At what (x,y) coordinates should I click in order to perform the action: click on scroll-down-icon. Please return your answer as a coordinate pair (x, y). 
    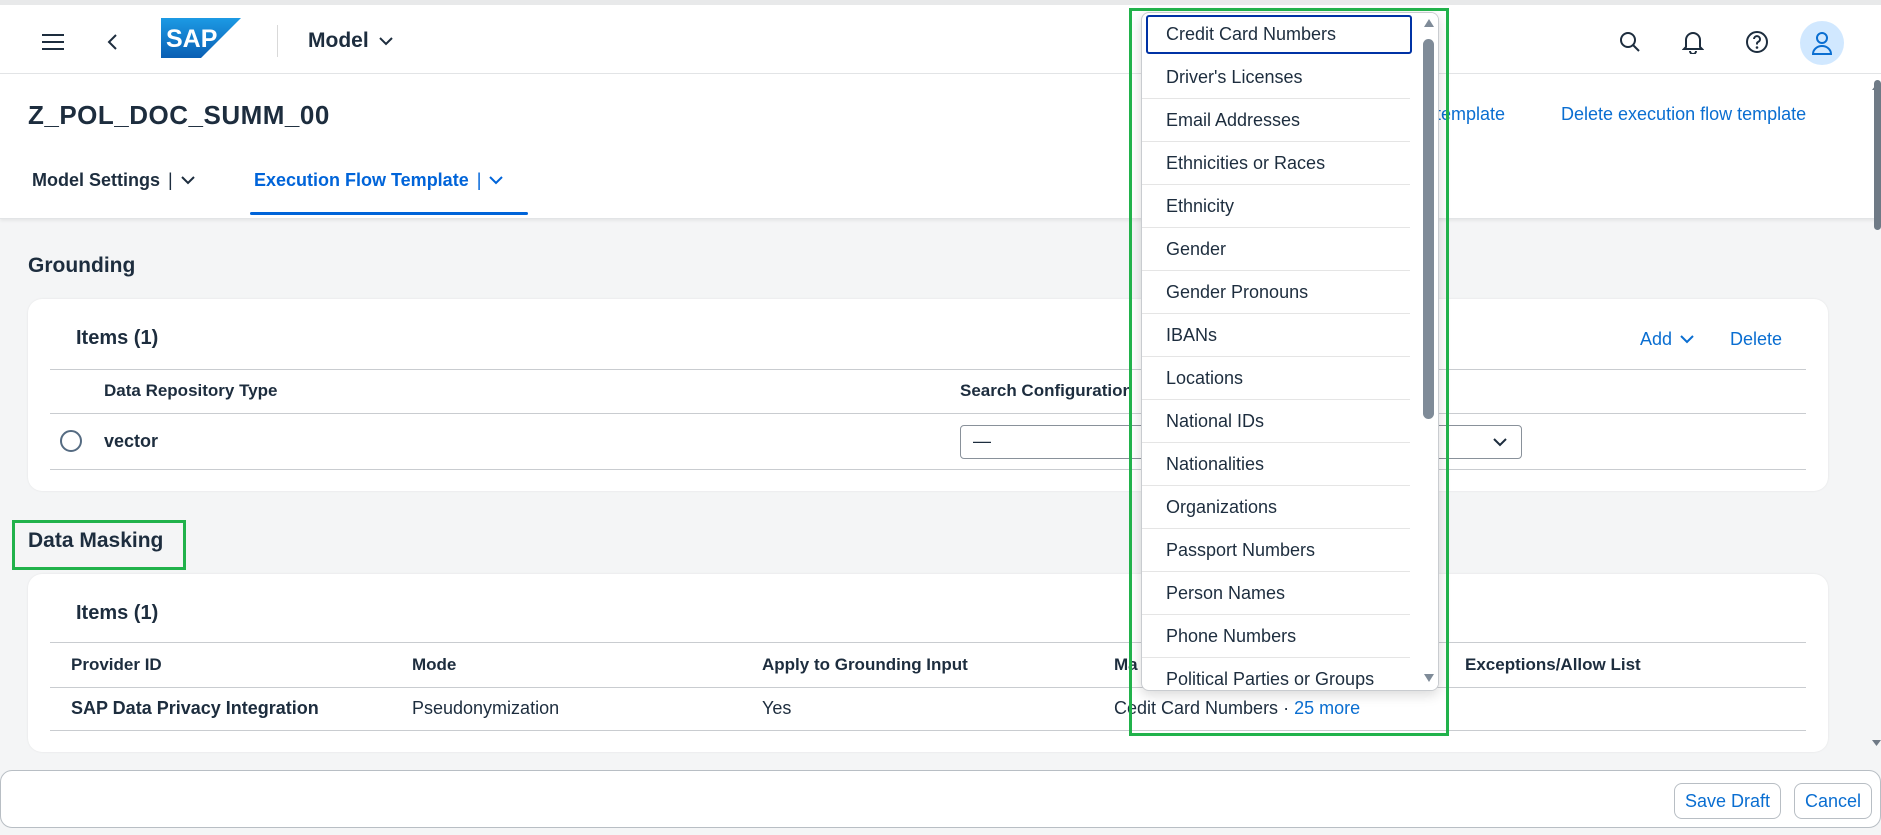
    Looking at the image, I should click on (1876, 743).